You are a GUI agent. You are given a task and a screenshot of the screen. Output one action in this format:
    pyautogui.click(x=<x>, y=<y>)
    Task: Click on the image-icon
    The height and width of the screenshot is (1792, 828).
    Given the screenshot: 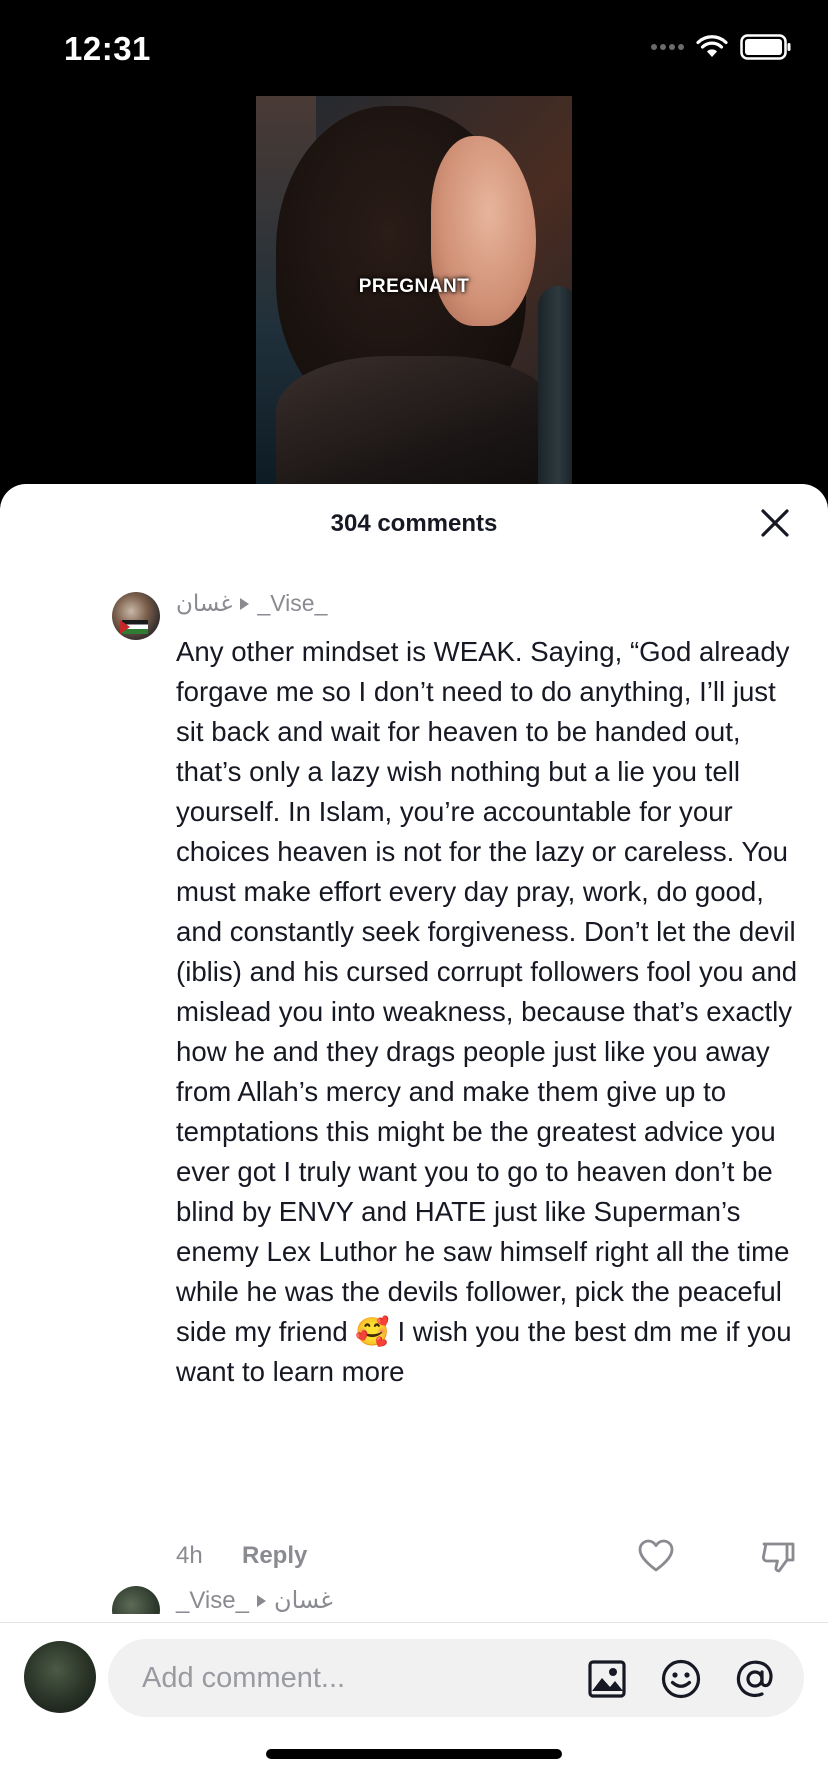 What is the action you would take?
    pyautogui.click(x=607, y=1679)
    